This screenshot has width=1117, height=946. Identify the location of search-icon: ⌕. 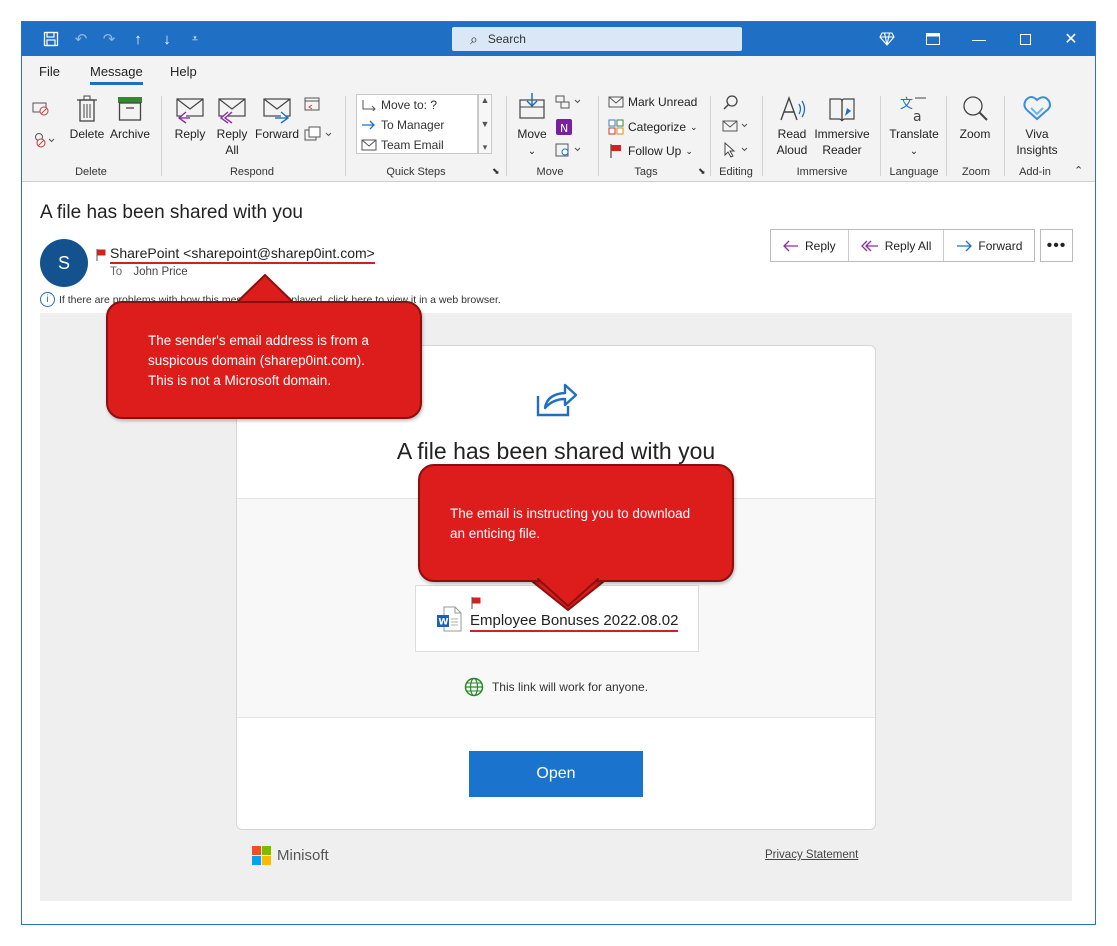
(474, 38).